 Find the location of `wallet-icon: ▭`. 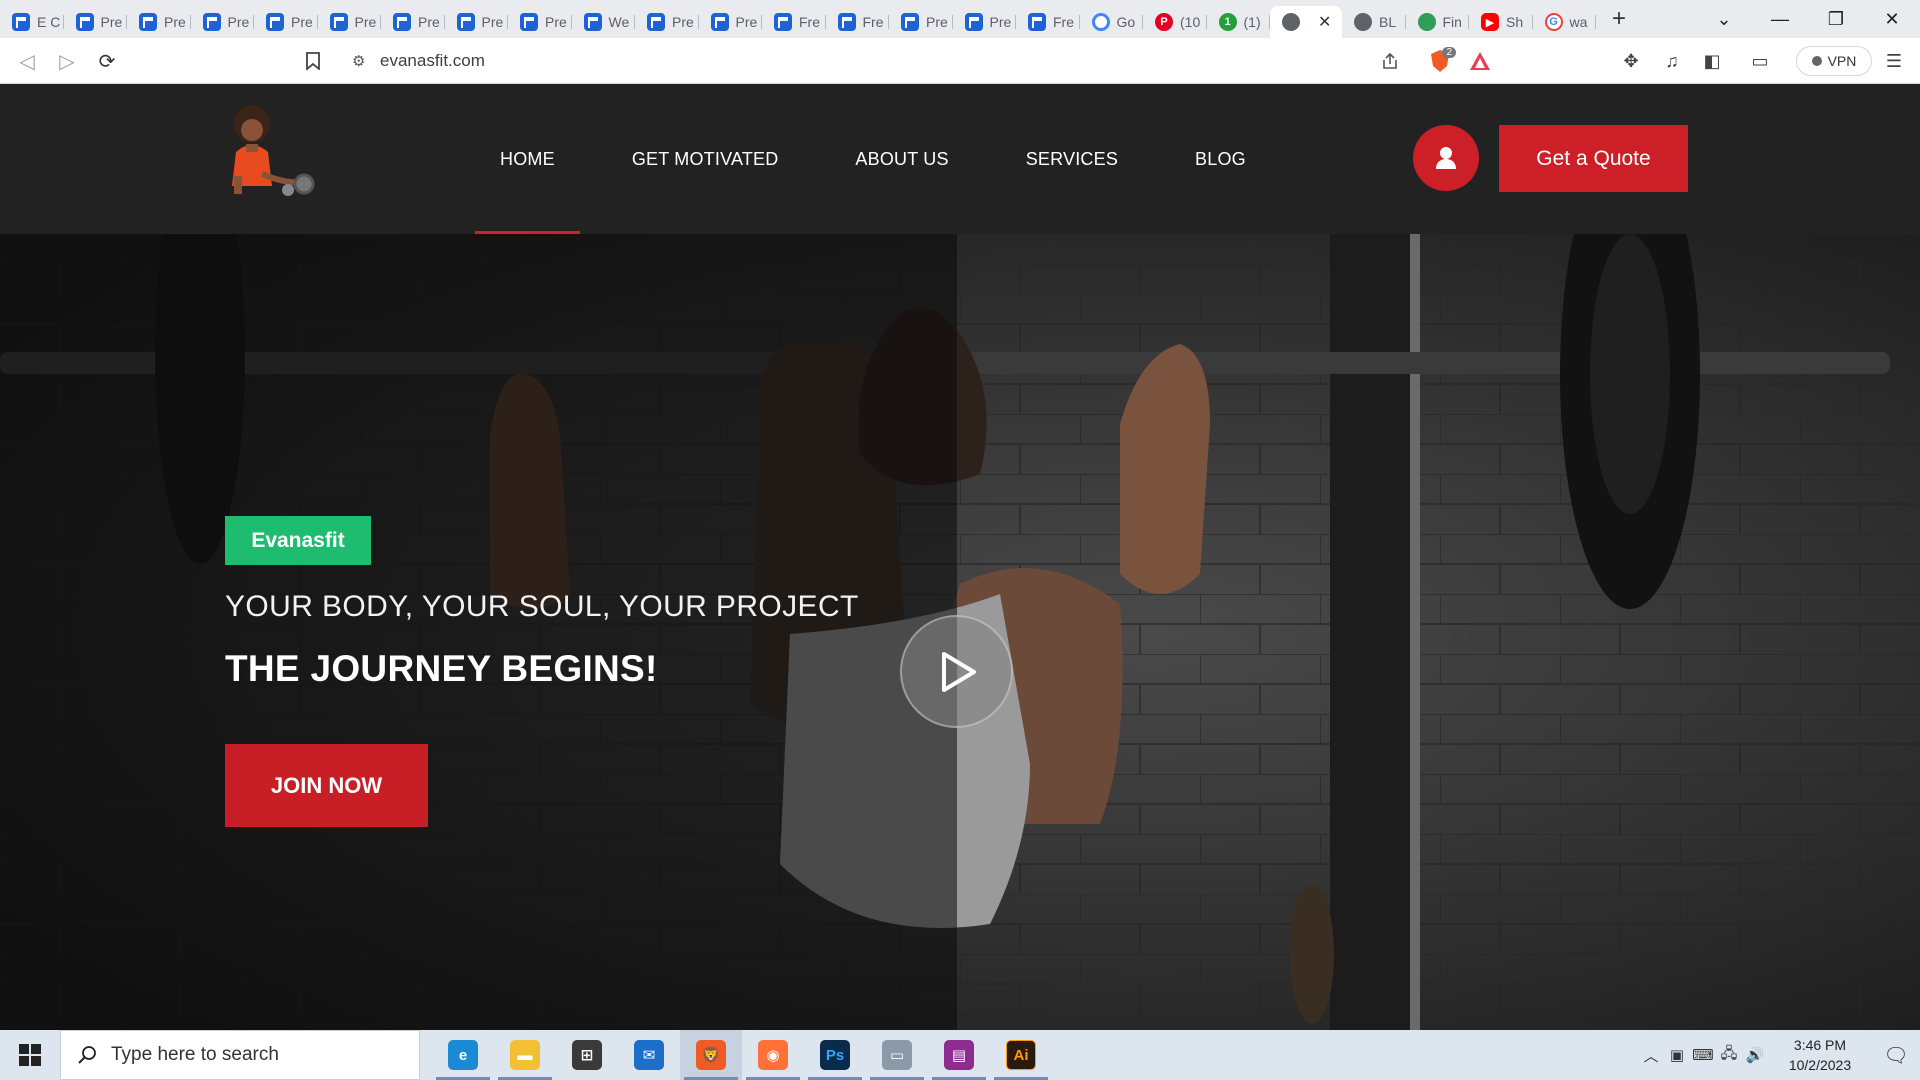

wallet-icon: ▭ is located at coordinates (1760, 61).